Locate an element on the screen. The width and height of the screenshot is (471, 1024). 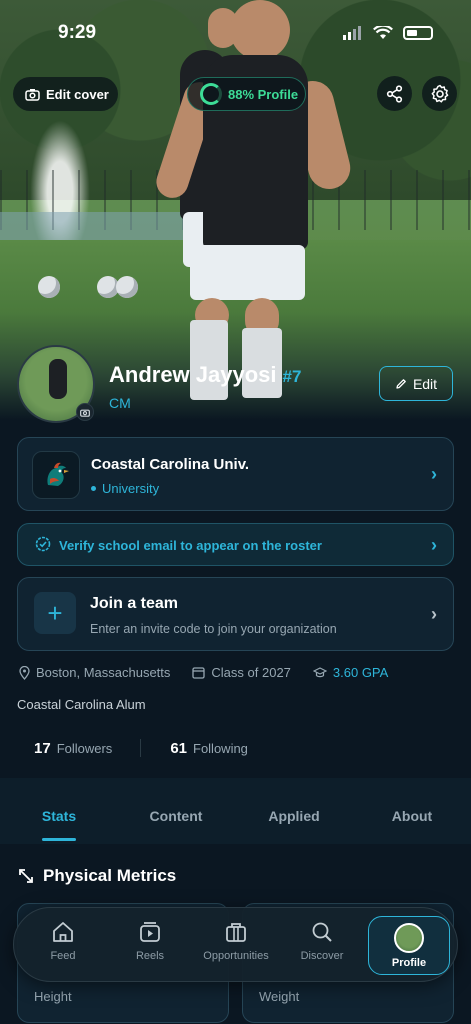
graduation-cap-icon is located at coordinates (319, 671).